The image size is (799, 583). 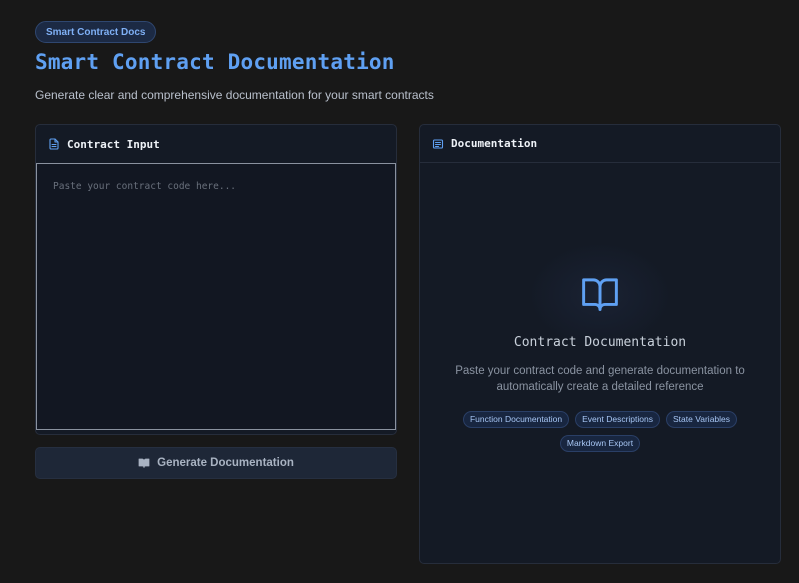 I want to click on empty-state-title: Contract Documentation, so click(x=600, y=342).